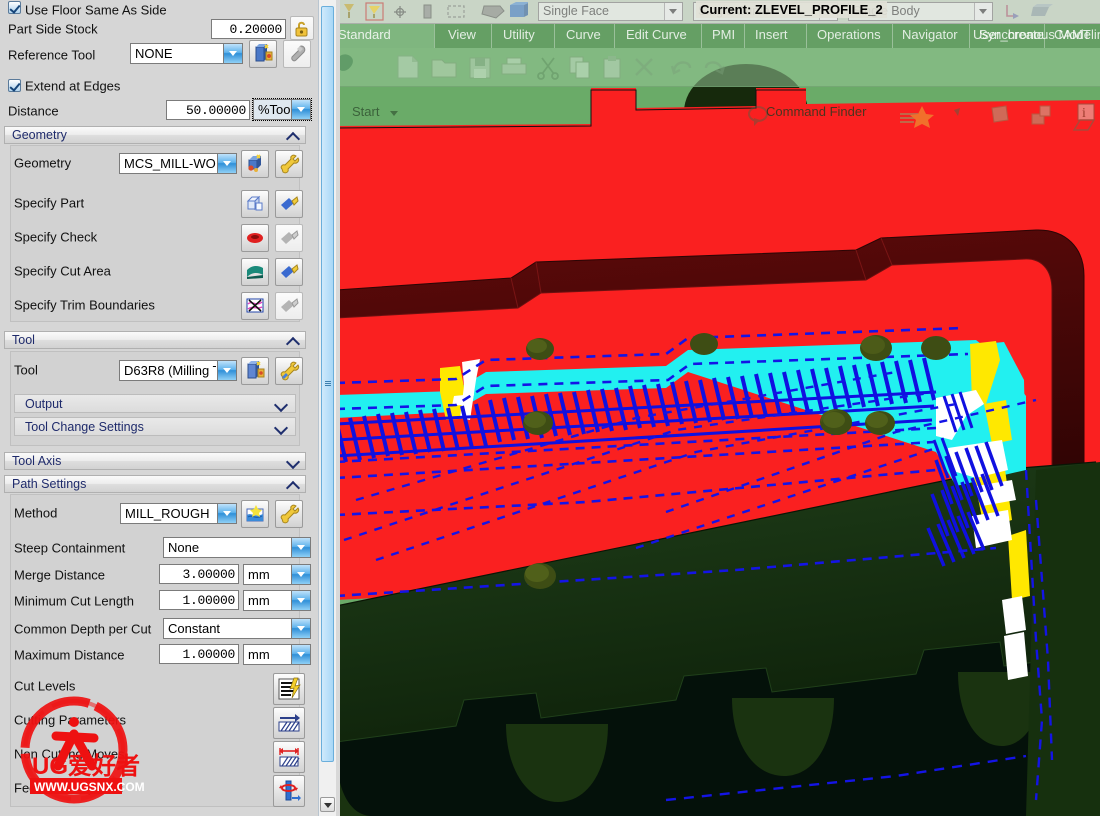  Describe the element at coordinates (289, 204) in the screenshot. I see `specify-part-picker-button` at that location.